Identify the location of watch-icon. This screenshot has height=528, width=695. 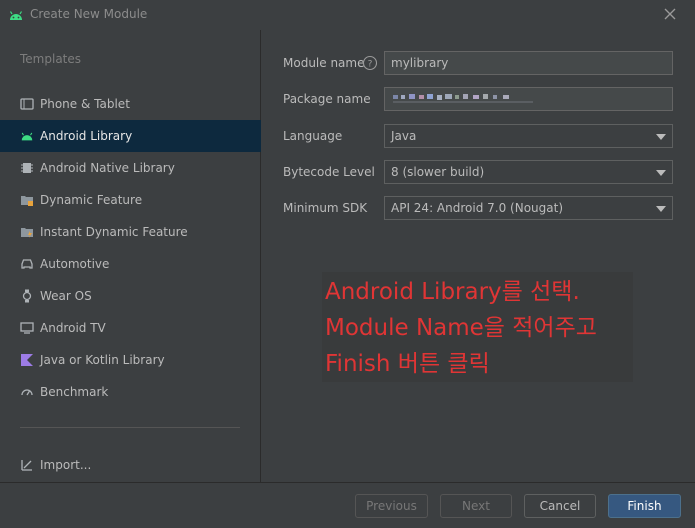
(27, 296).